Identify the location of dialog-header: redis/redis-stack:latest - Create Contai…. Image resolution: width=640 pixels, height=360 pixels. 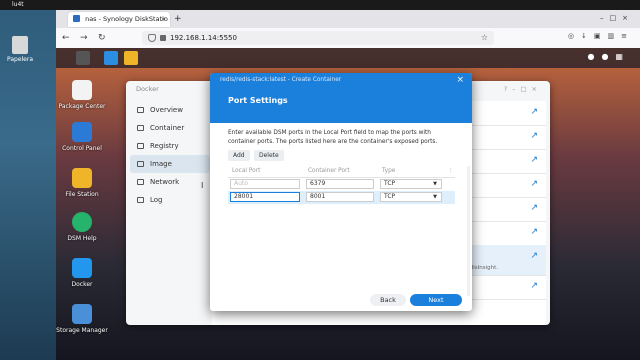
(341, 98).